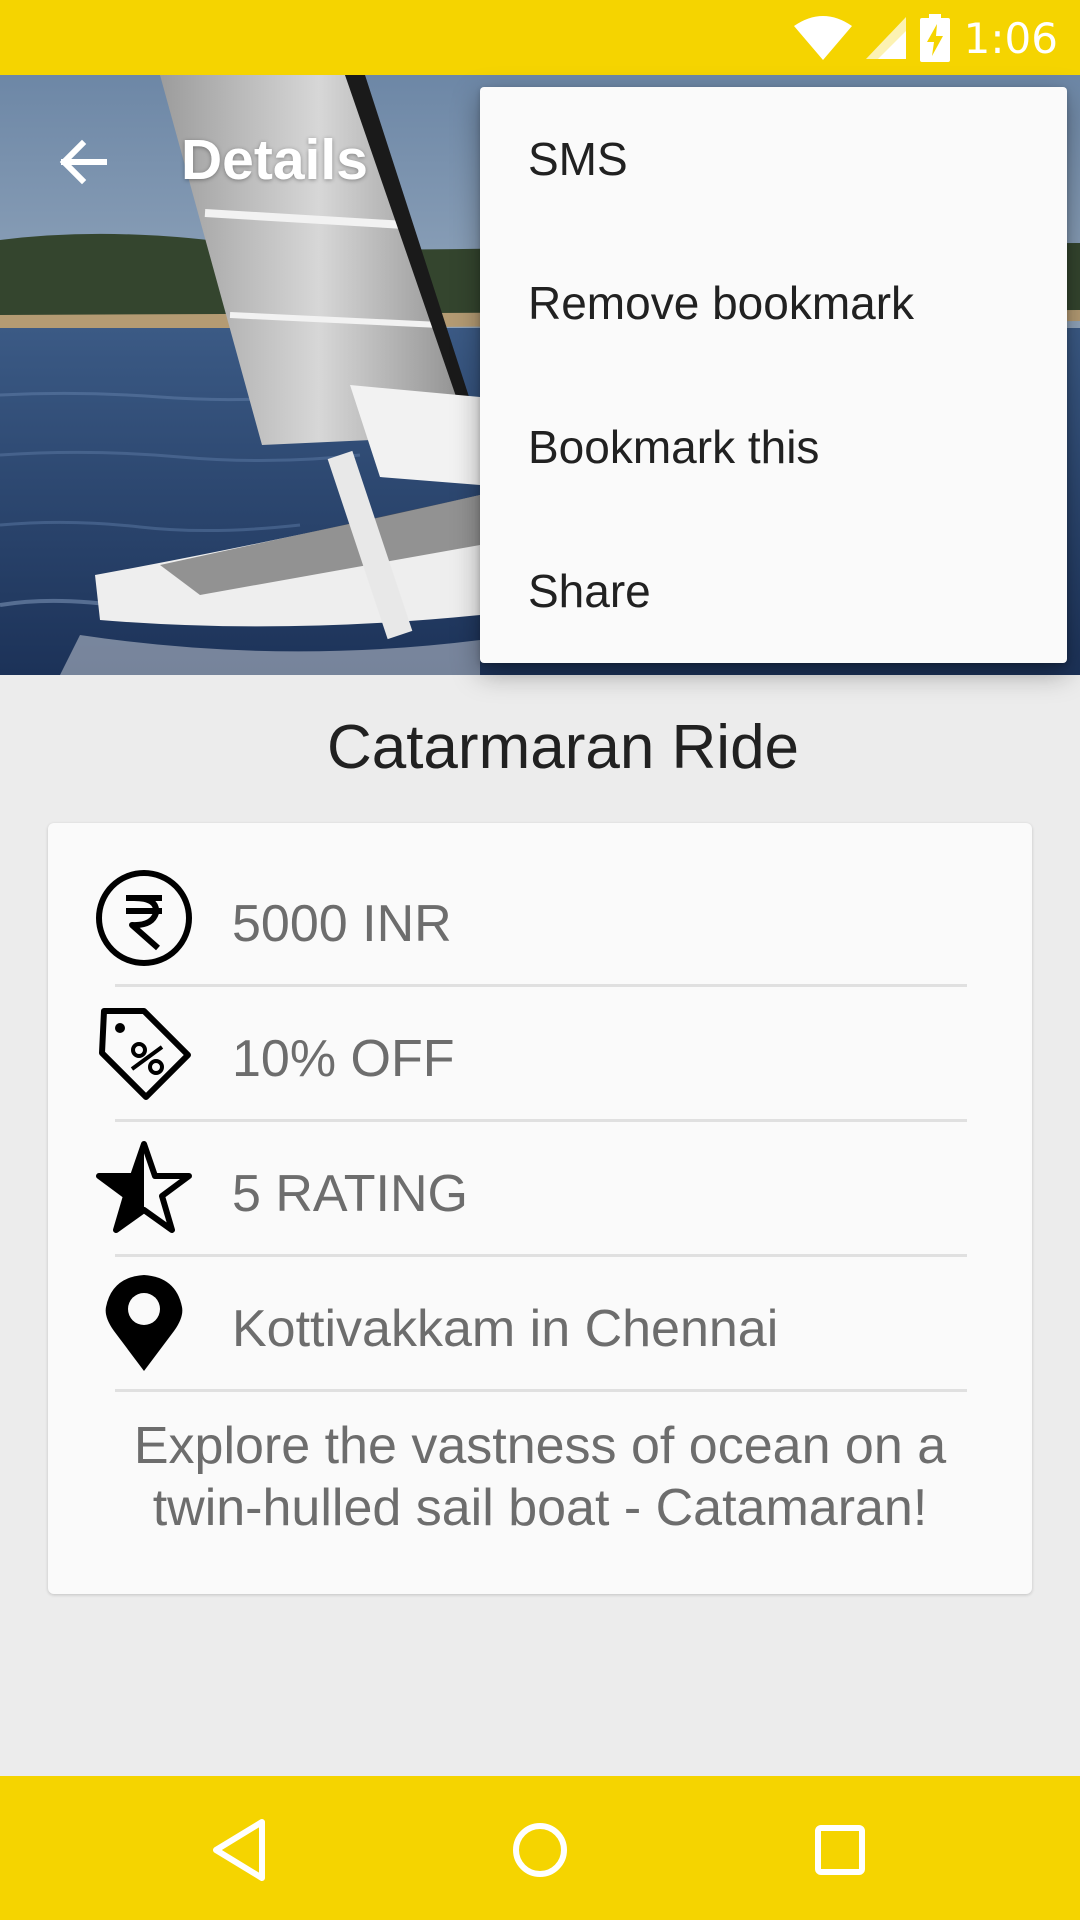 The image size is (1080, 1920). Describe the element at coordinates (840, 1850) in the screenshot. I see `recents-square-icon` at that location.